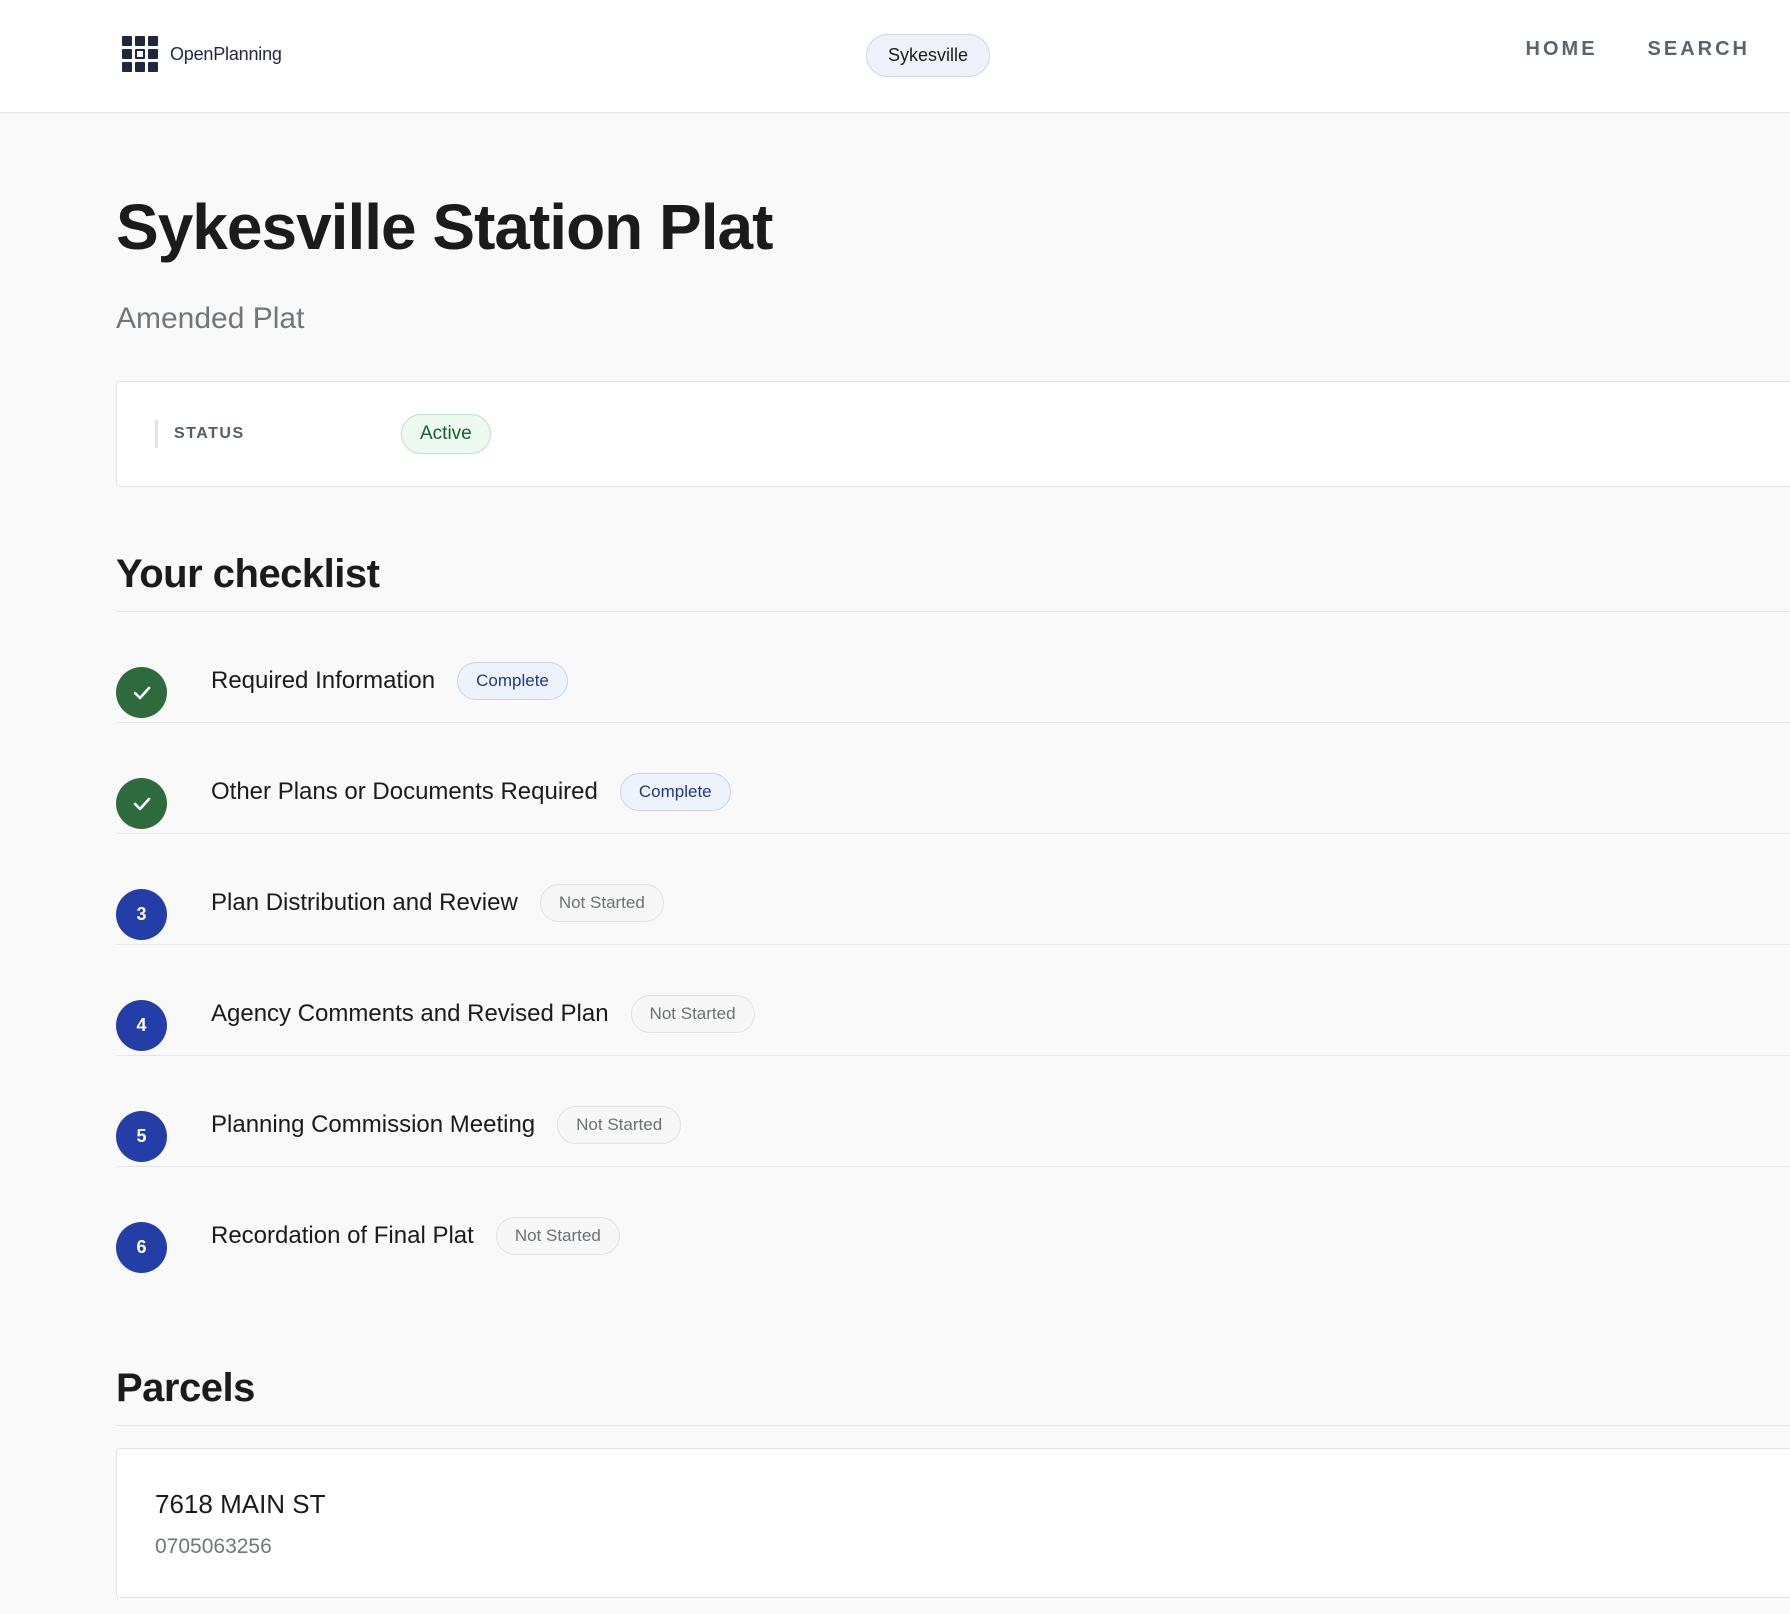  Describe the element at coordinates (953, 1523) in the screenshot. I see `parcel-card: 7618 MAIN ST 0705063256` at that location.